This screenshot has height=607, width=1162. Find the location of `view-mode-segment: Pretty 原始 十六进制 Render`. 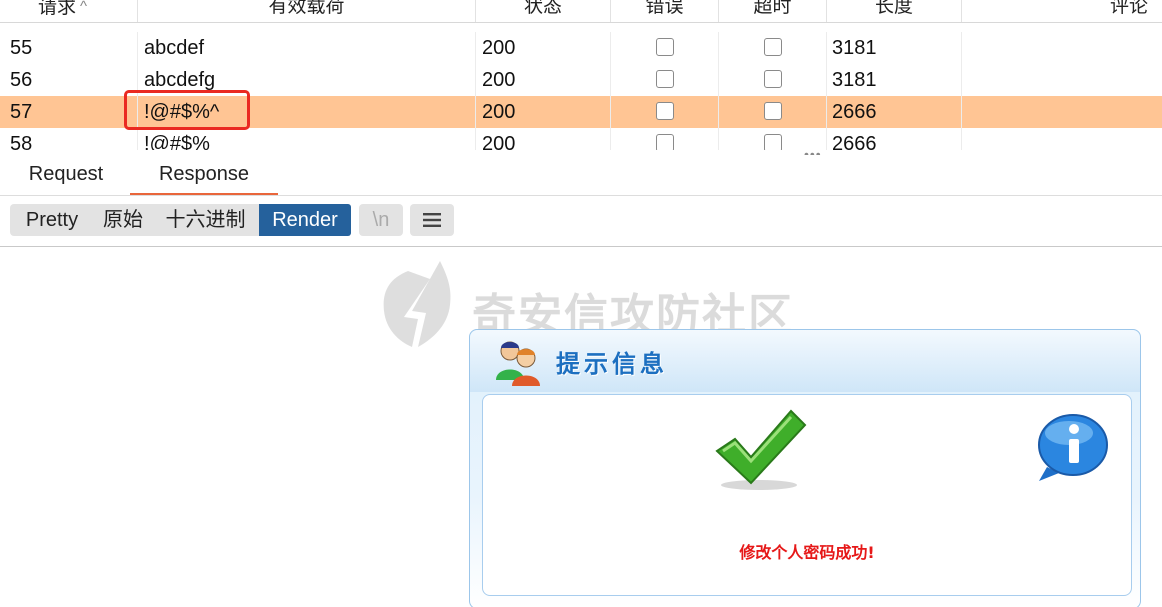

view-mode-segment: Pretty 原始 十六进制 Render is located at coordinates (180, 220).